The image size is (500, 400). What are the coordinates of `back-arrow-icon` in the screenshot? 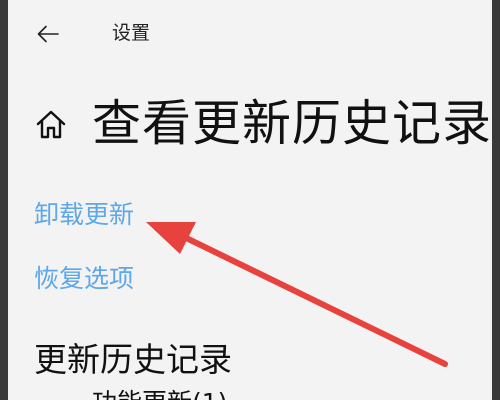 It's located at (48, 34).